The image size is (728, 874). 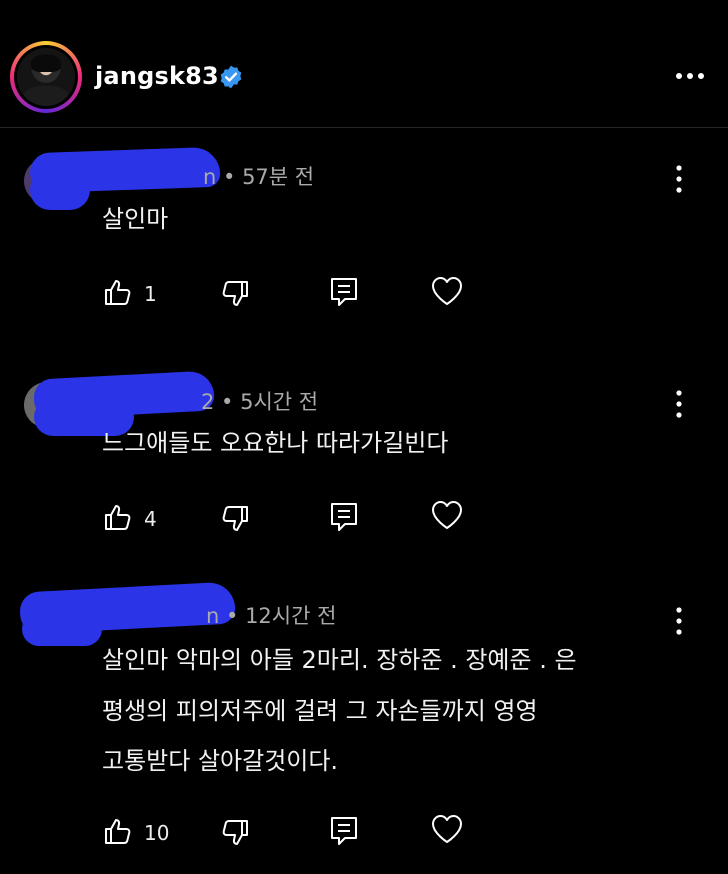 I want to click on comment-meta: n • 12시간 전, so click(x=271, y=616).